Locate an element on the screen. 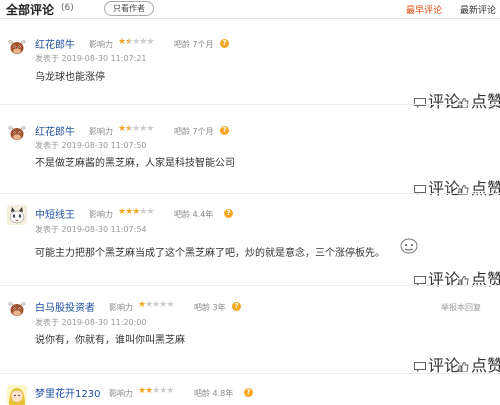  username-link: 梦里花开1230 is located at coordinates (67, 392).